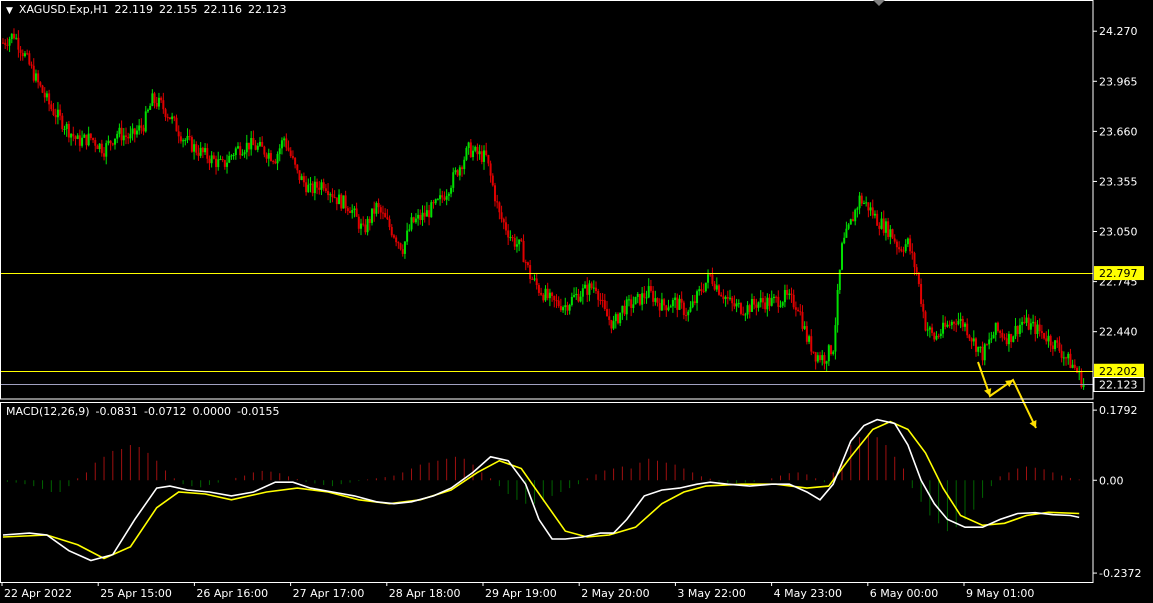 The image size is (1153, 603). What do you see at coordinates (711, 593) in the screenshot?
I see `time-tick-label: 3 May 22:00` at bounding box center [711, 593].